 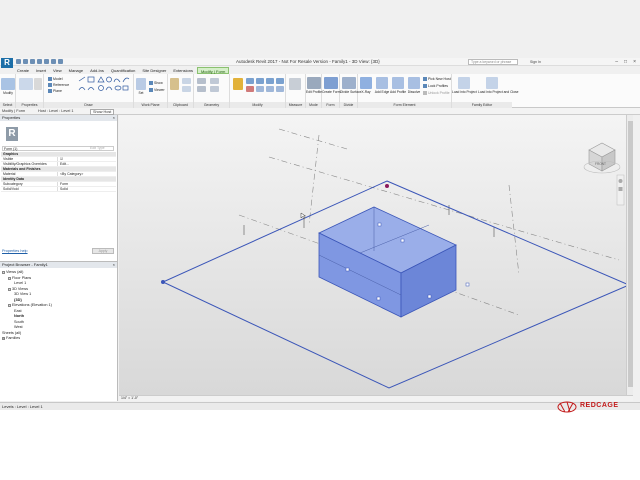 I want to click on reference-point, so click(x=387, y=186).